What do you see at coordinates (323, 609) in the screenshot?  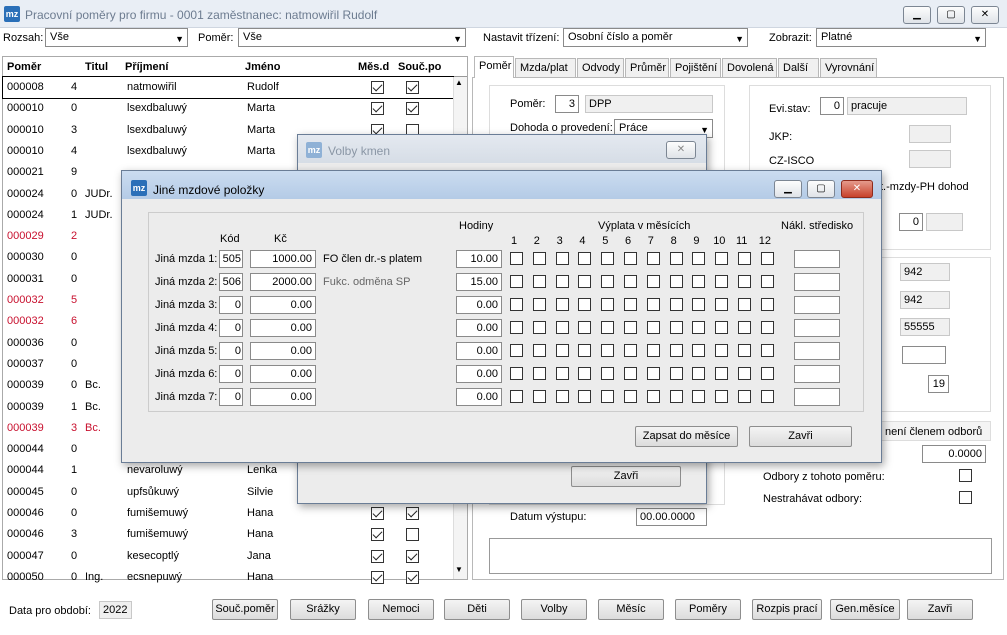 I see `bottom-button-1: Srážky` at bounding box center [323, 609].